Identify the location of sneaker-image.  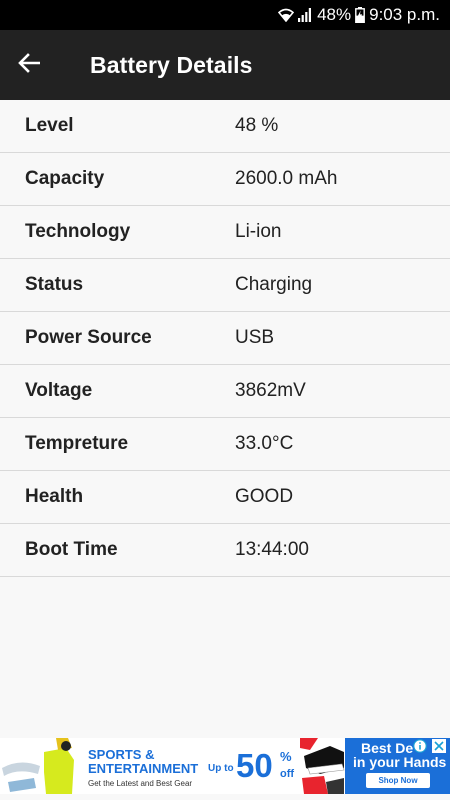
(322, 766).